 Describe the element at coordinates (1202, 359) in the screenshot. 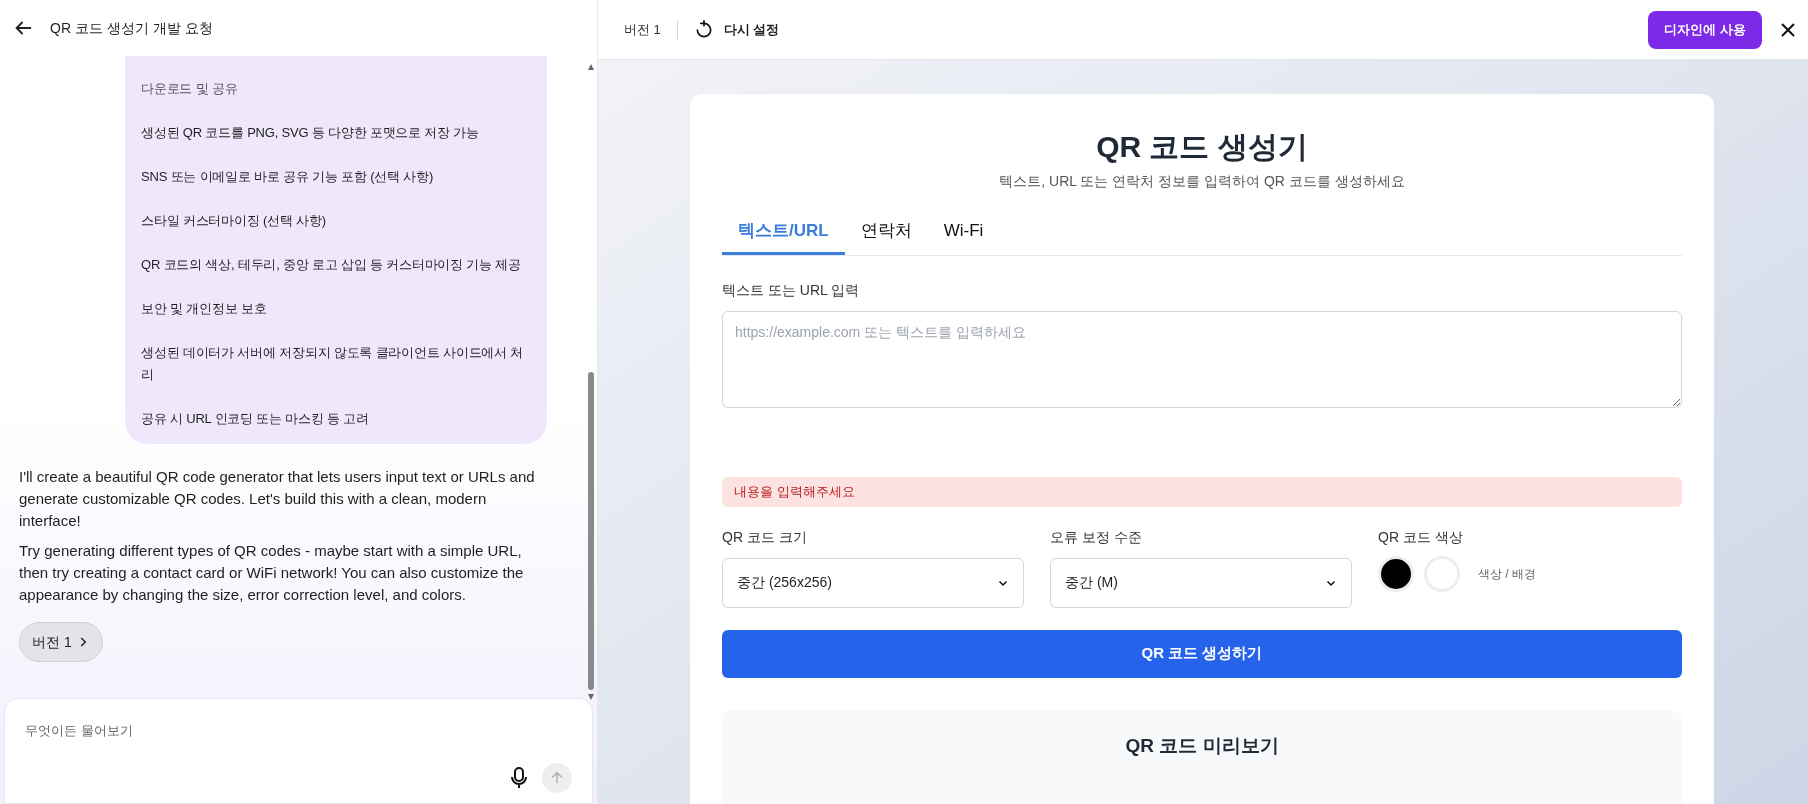

I see `text-input: https://example.com 또는 텍스트를 입력하세요` at that location.